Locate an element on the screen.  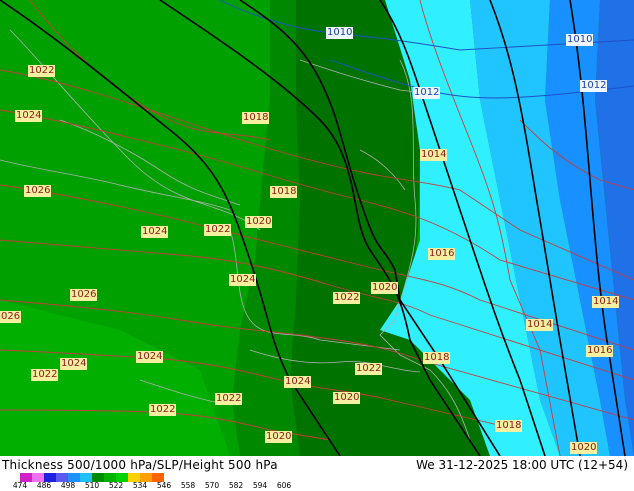
colorbar-tick-label: 474 is located at coordinates (20, 485).